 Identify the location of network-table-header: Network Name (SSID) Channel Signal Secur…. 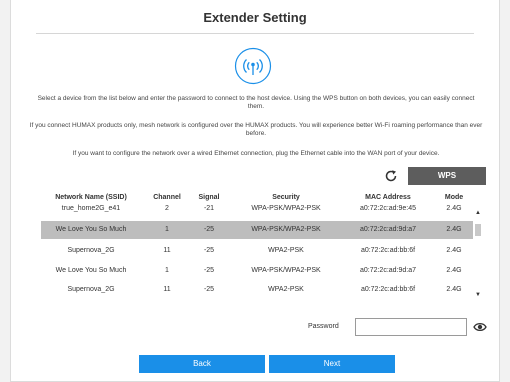
(262, 199).